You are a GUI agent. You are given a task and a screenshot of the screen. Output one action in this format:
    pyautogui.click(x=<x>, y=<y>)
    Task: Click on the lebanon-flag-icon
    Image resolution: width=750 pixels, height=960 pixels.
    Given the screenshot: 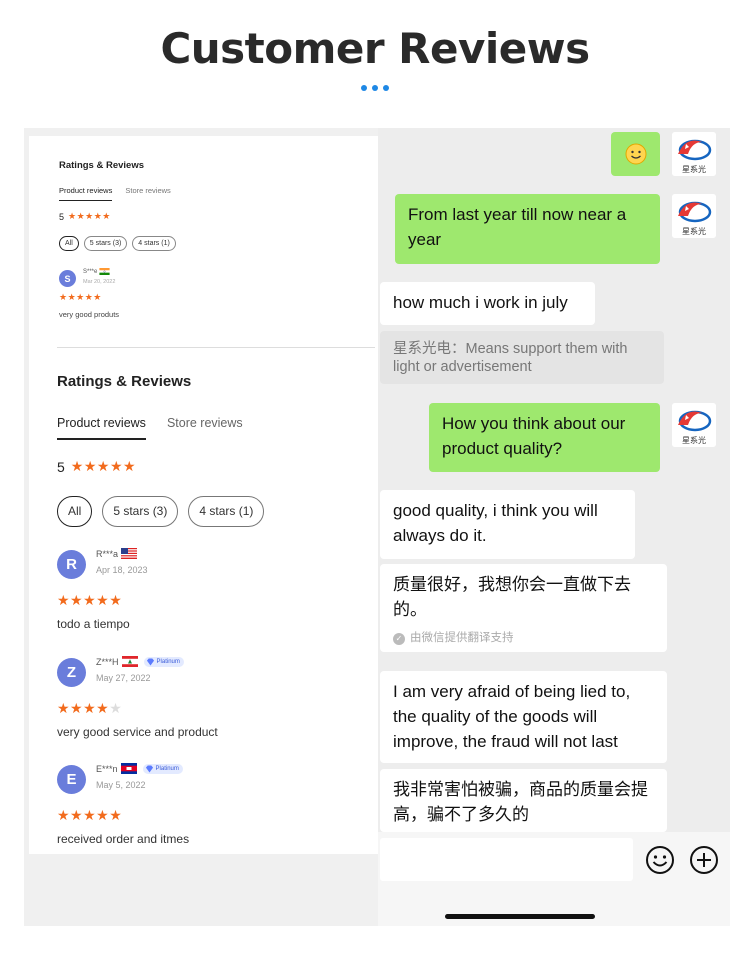 What is the action you would take?
    pyautogui.click(x=129, y=661)
    